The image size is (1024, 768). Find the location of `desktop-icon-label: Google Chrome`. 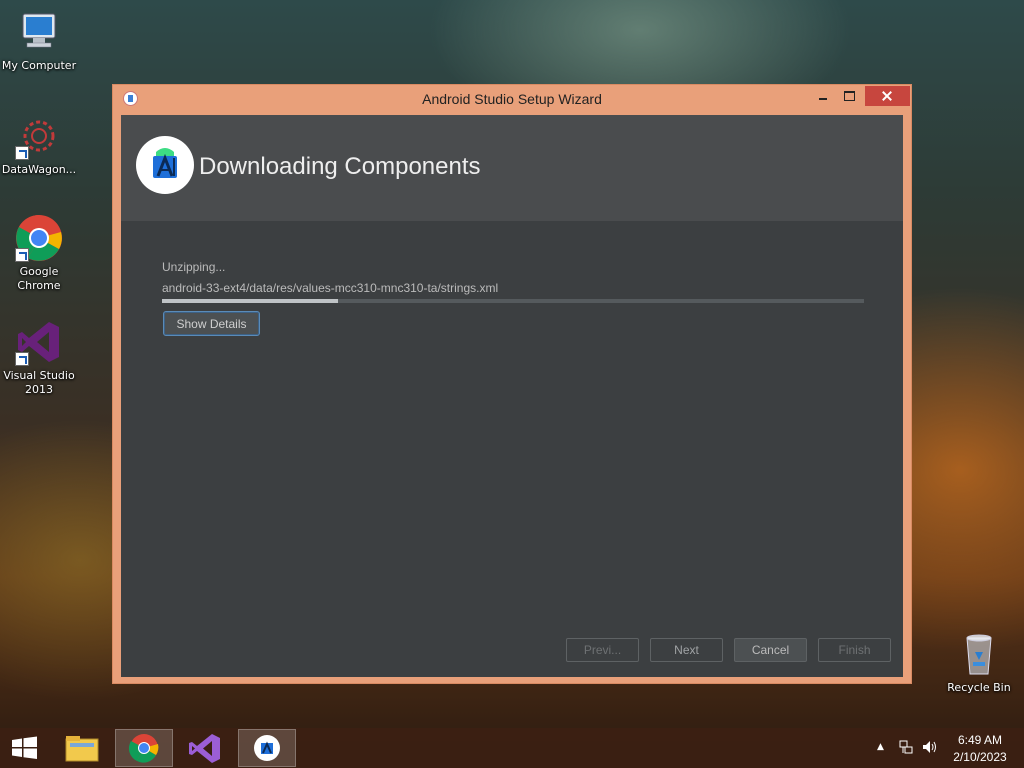

desktop-icon-label: Google Chrome is located at coordinates (39, 278).